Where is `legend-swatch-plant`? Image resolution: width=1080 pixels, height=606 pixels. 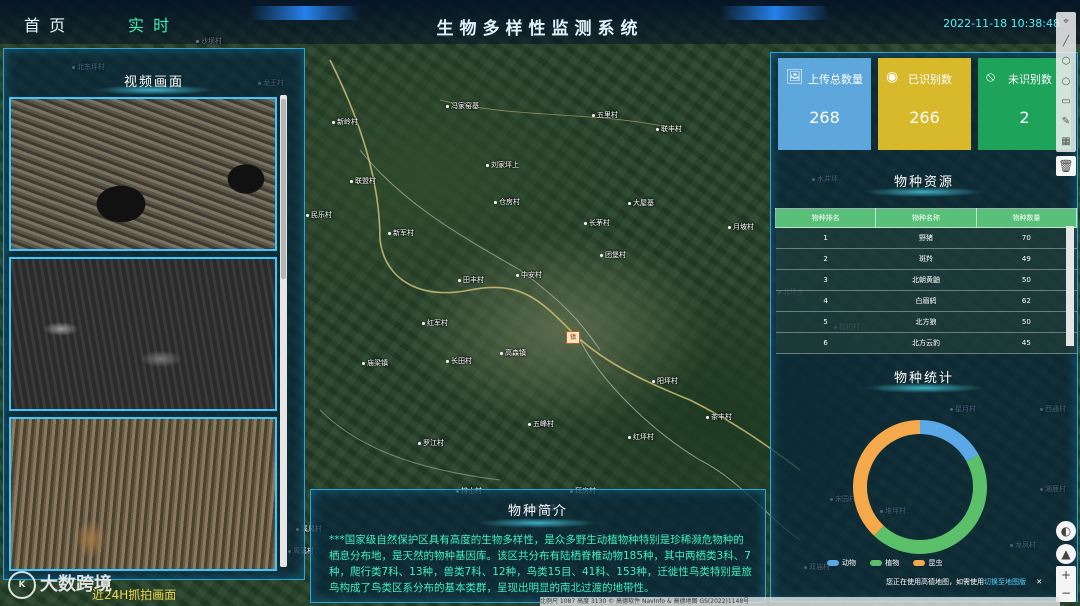
legend-swatch-plant is located at coordinates (876, 563).